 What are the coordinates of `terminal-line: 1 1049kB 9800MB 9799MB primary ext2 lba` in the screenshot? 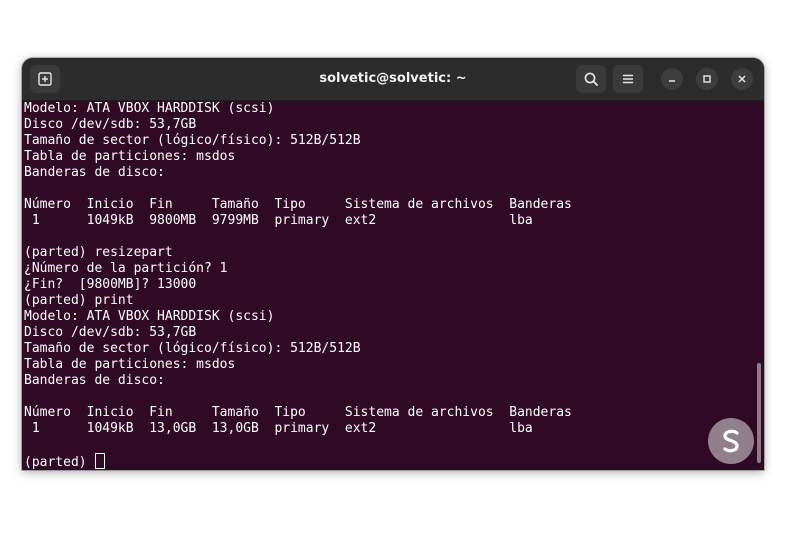 It's located at (278, 220).